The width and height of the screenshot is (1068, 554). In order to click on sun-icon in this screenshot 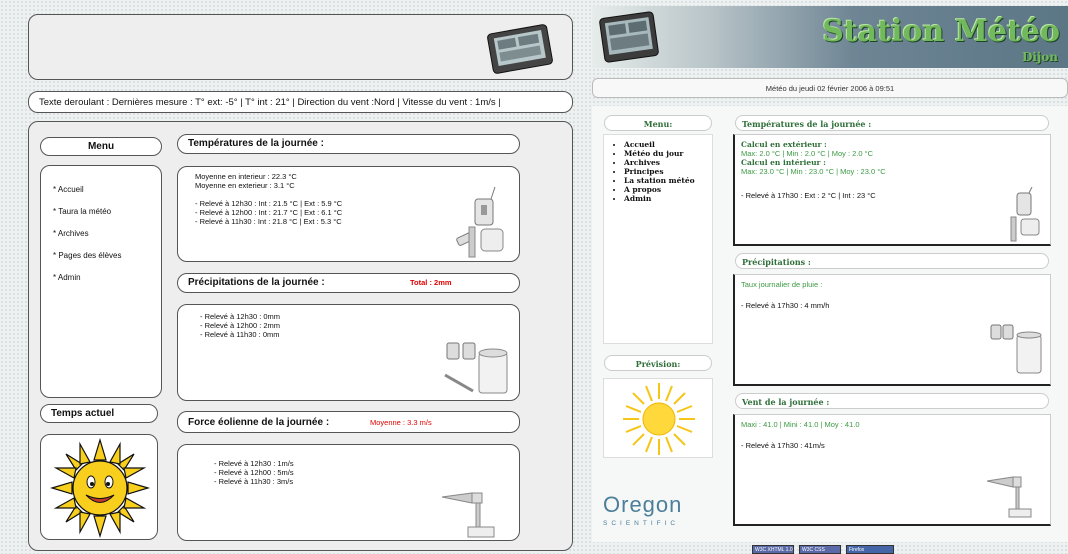, I will do `click(659, 419)`.